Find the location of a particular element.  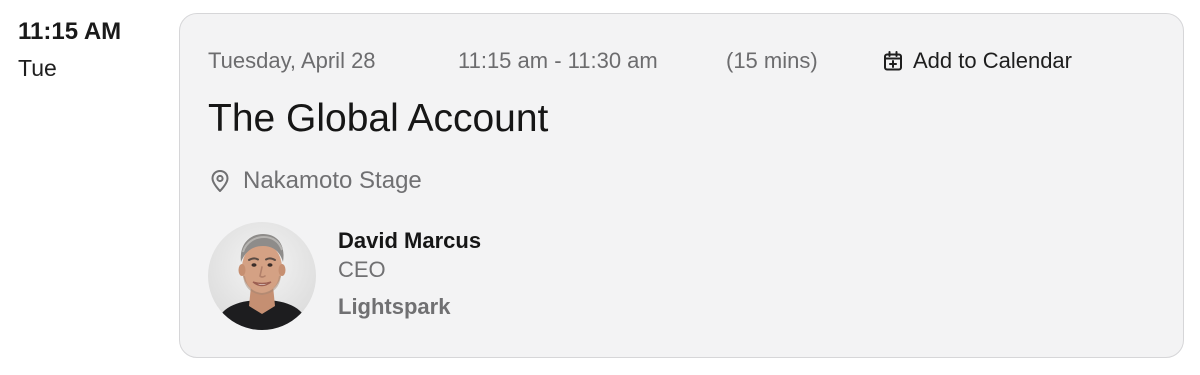

speaker-organization: Lightspark is located at coordinates (394, 306).